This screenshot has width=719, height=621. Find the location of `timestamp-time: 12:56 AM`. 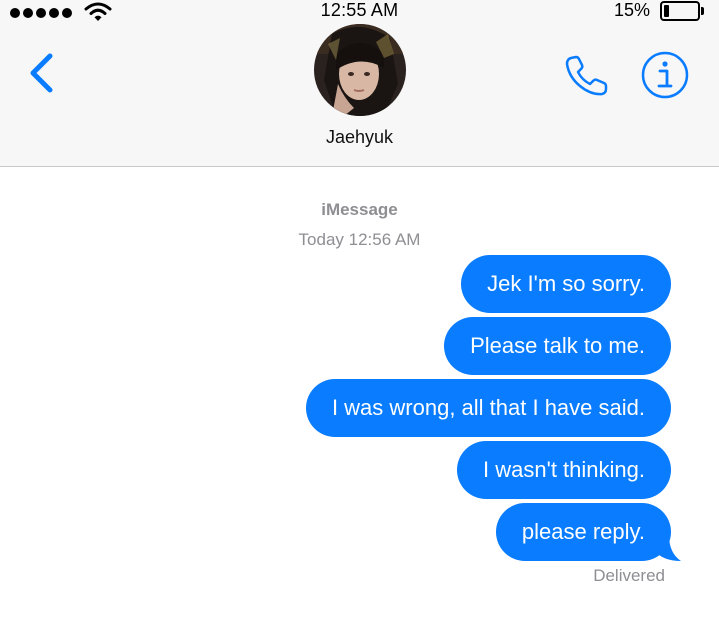

timestamp-time: 12:56 AM is located at coordinates (384, 239).